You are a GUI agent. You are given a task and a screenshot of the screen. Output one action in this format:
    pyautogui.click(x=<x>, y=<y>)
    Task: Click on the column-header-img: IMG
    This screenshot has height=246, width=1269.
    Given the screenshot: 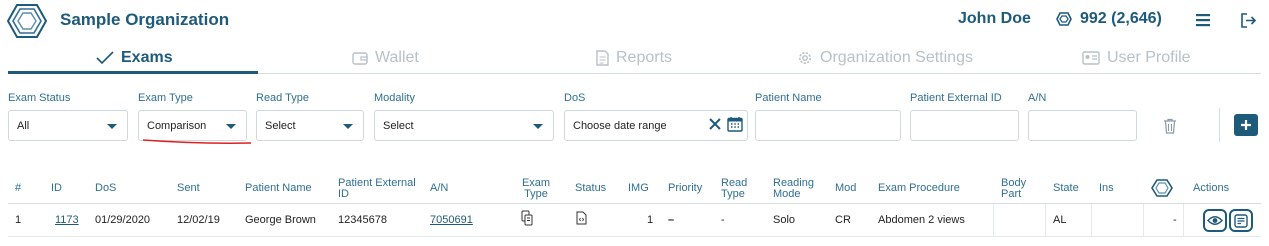 What is the action you would take?
    pyautogui.click(x=638, y=188)
    